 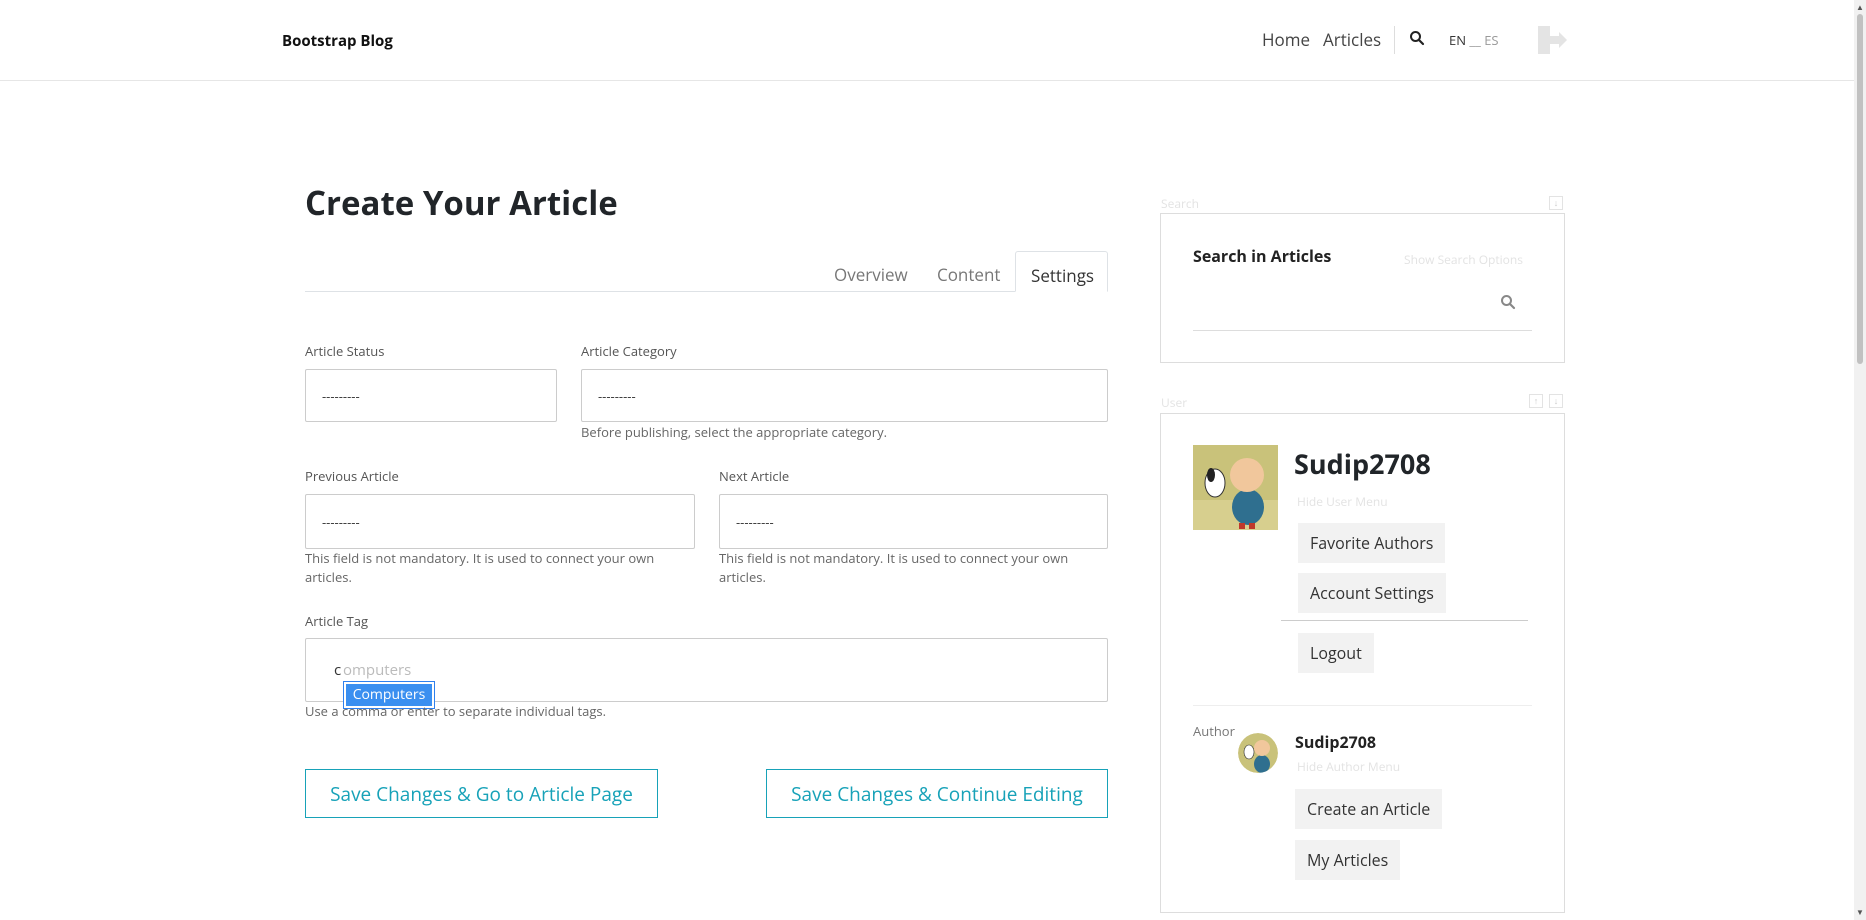 What do you see at coordinates (844, 395) in the screenshot?
I see `article-category-select: ---------` at bounding box center [844, 395].